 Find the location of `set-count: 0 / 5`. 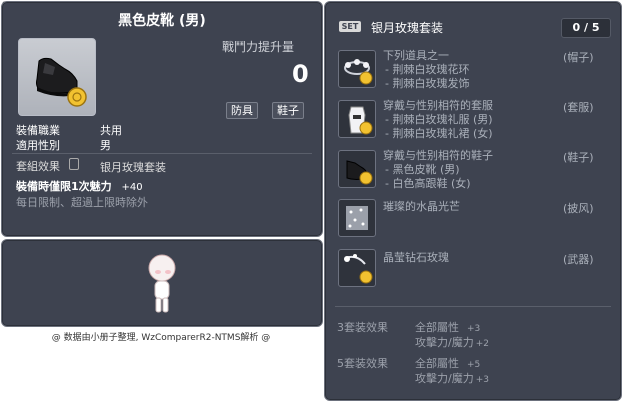

set-count: 0 / 5 is located at coordinates (586, 28).